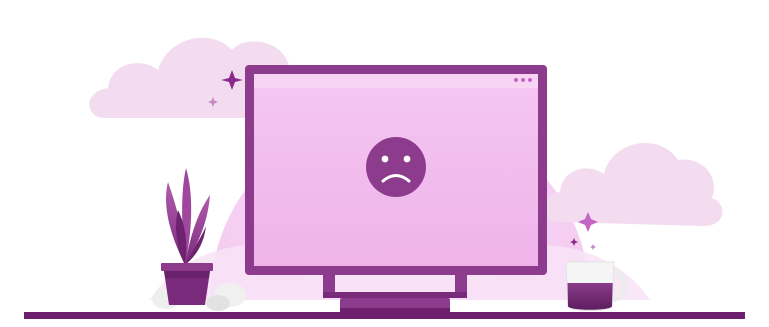  I want to click on floor-line, so click(384, 315).